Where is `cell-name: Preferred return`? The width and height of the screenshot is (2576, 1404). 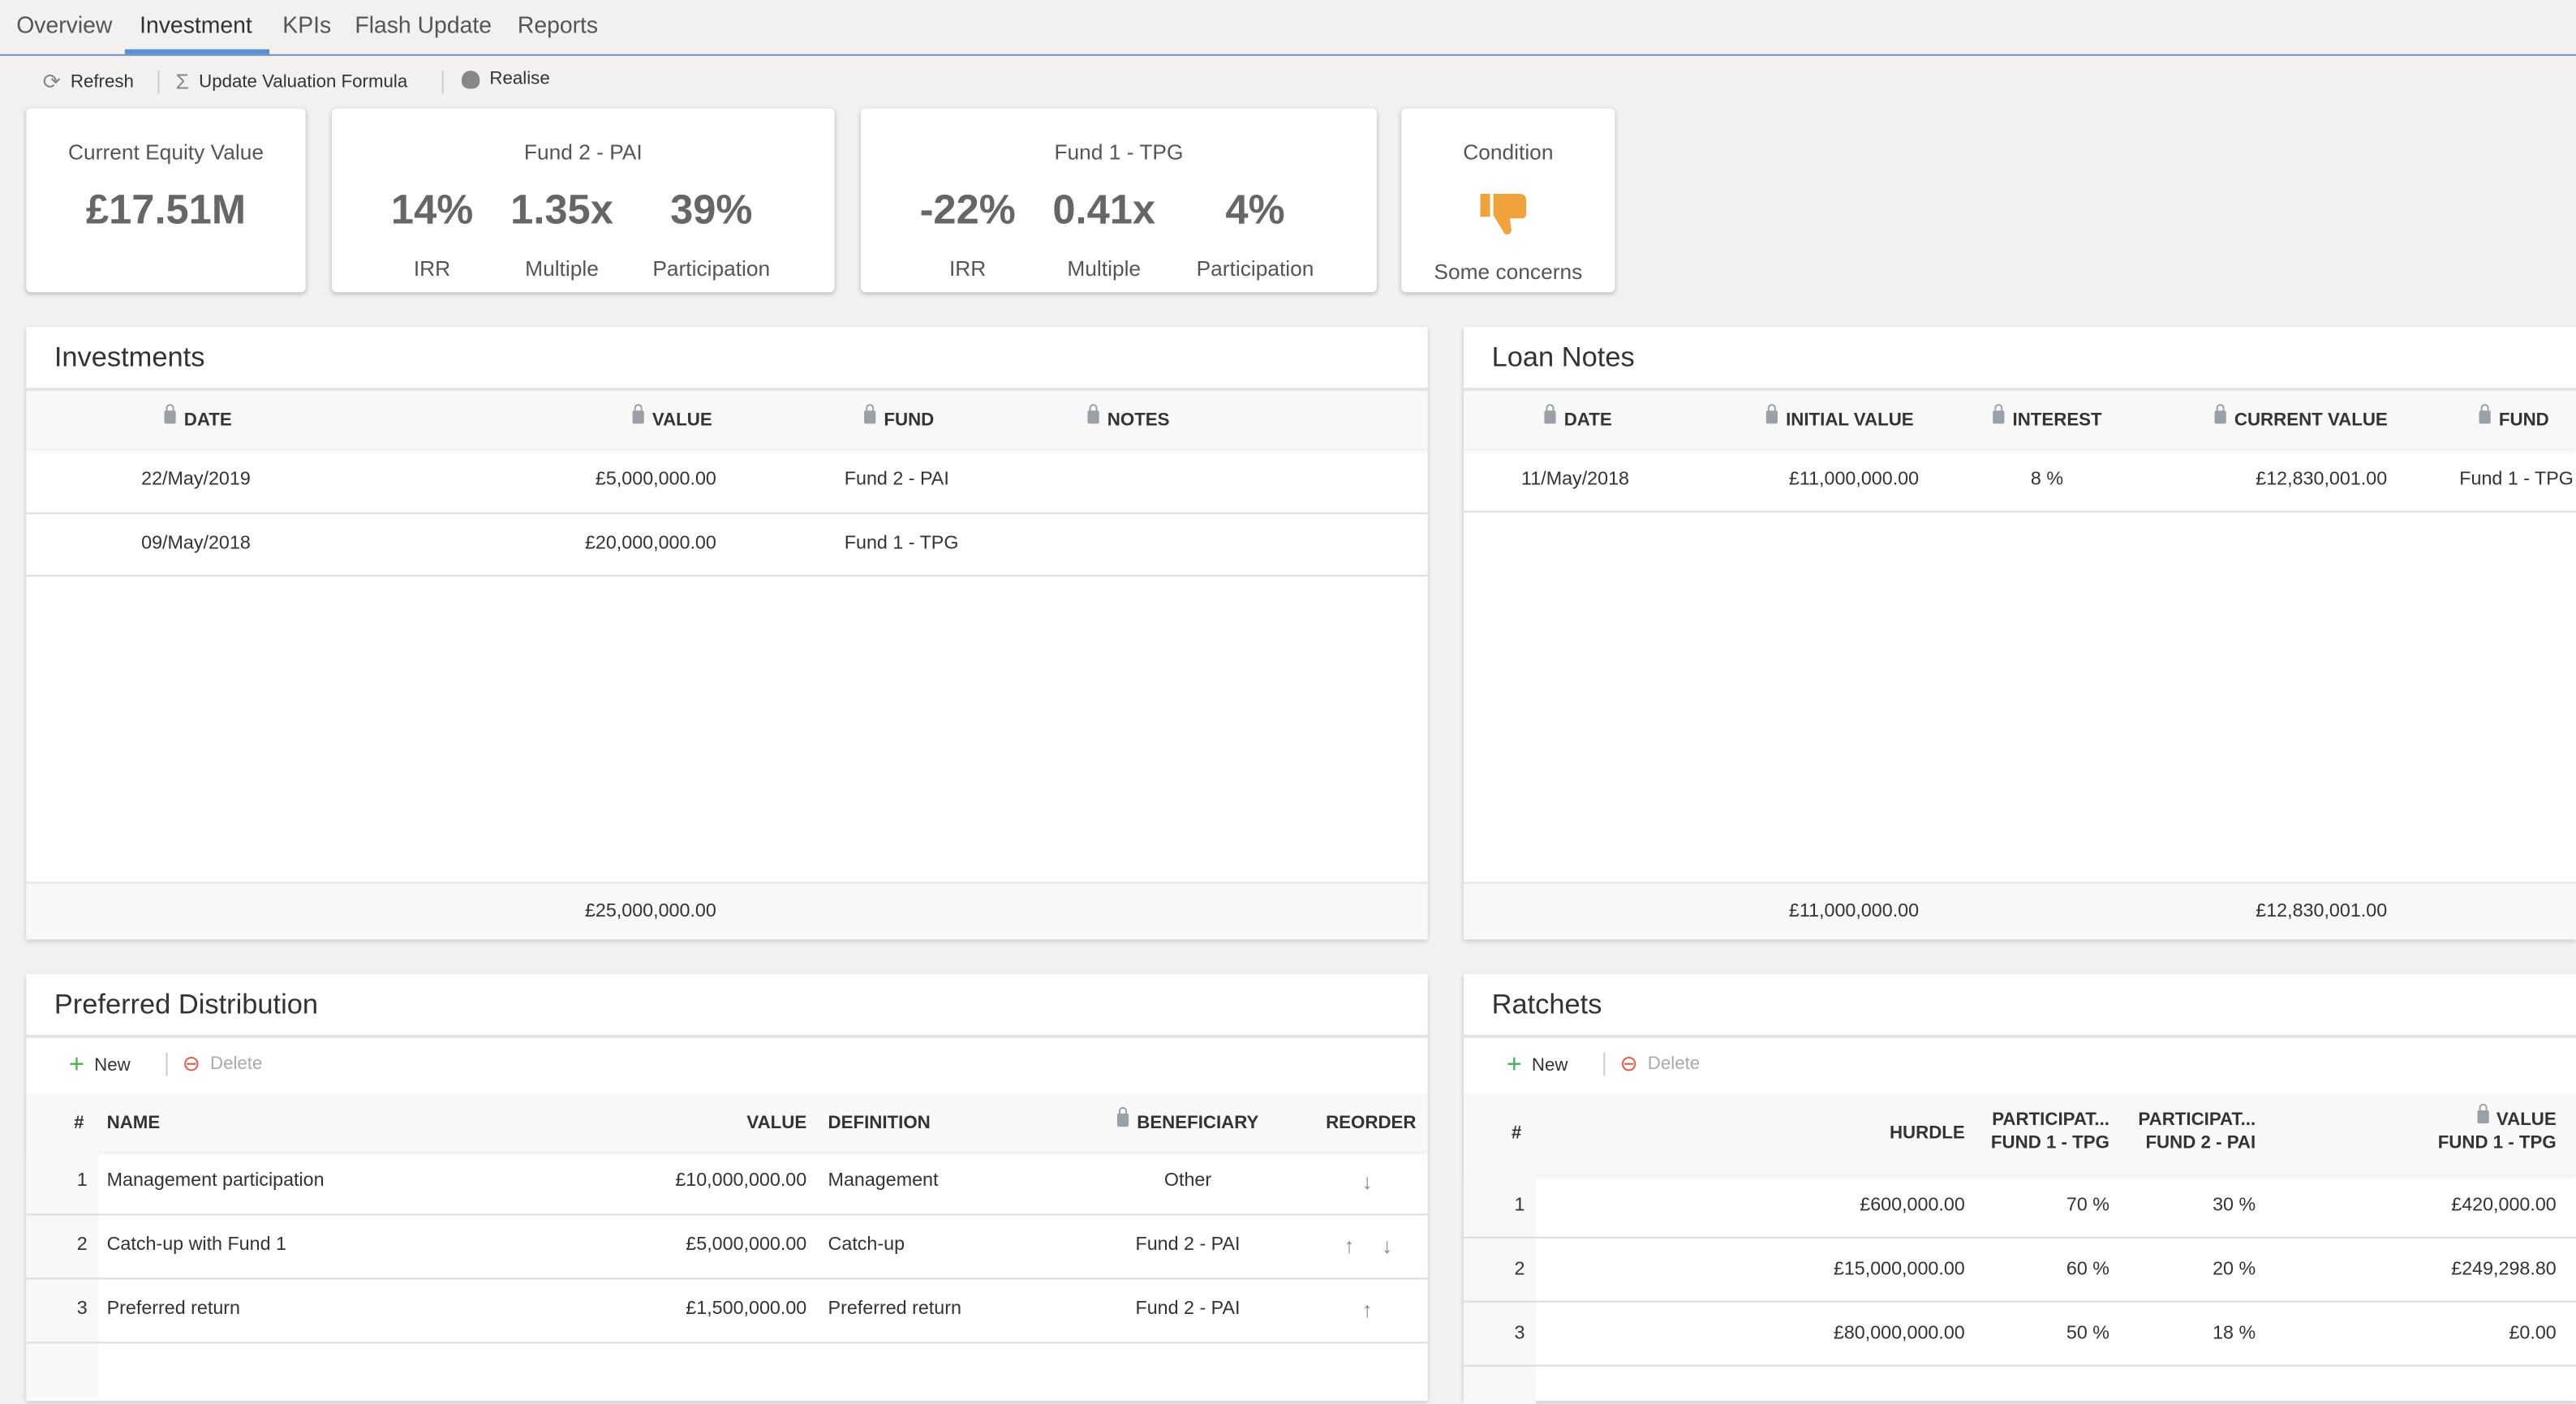
cell-name: Preferred return is located at coordinates (173, 1309).